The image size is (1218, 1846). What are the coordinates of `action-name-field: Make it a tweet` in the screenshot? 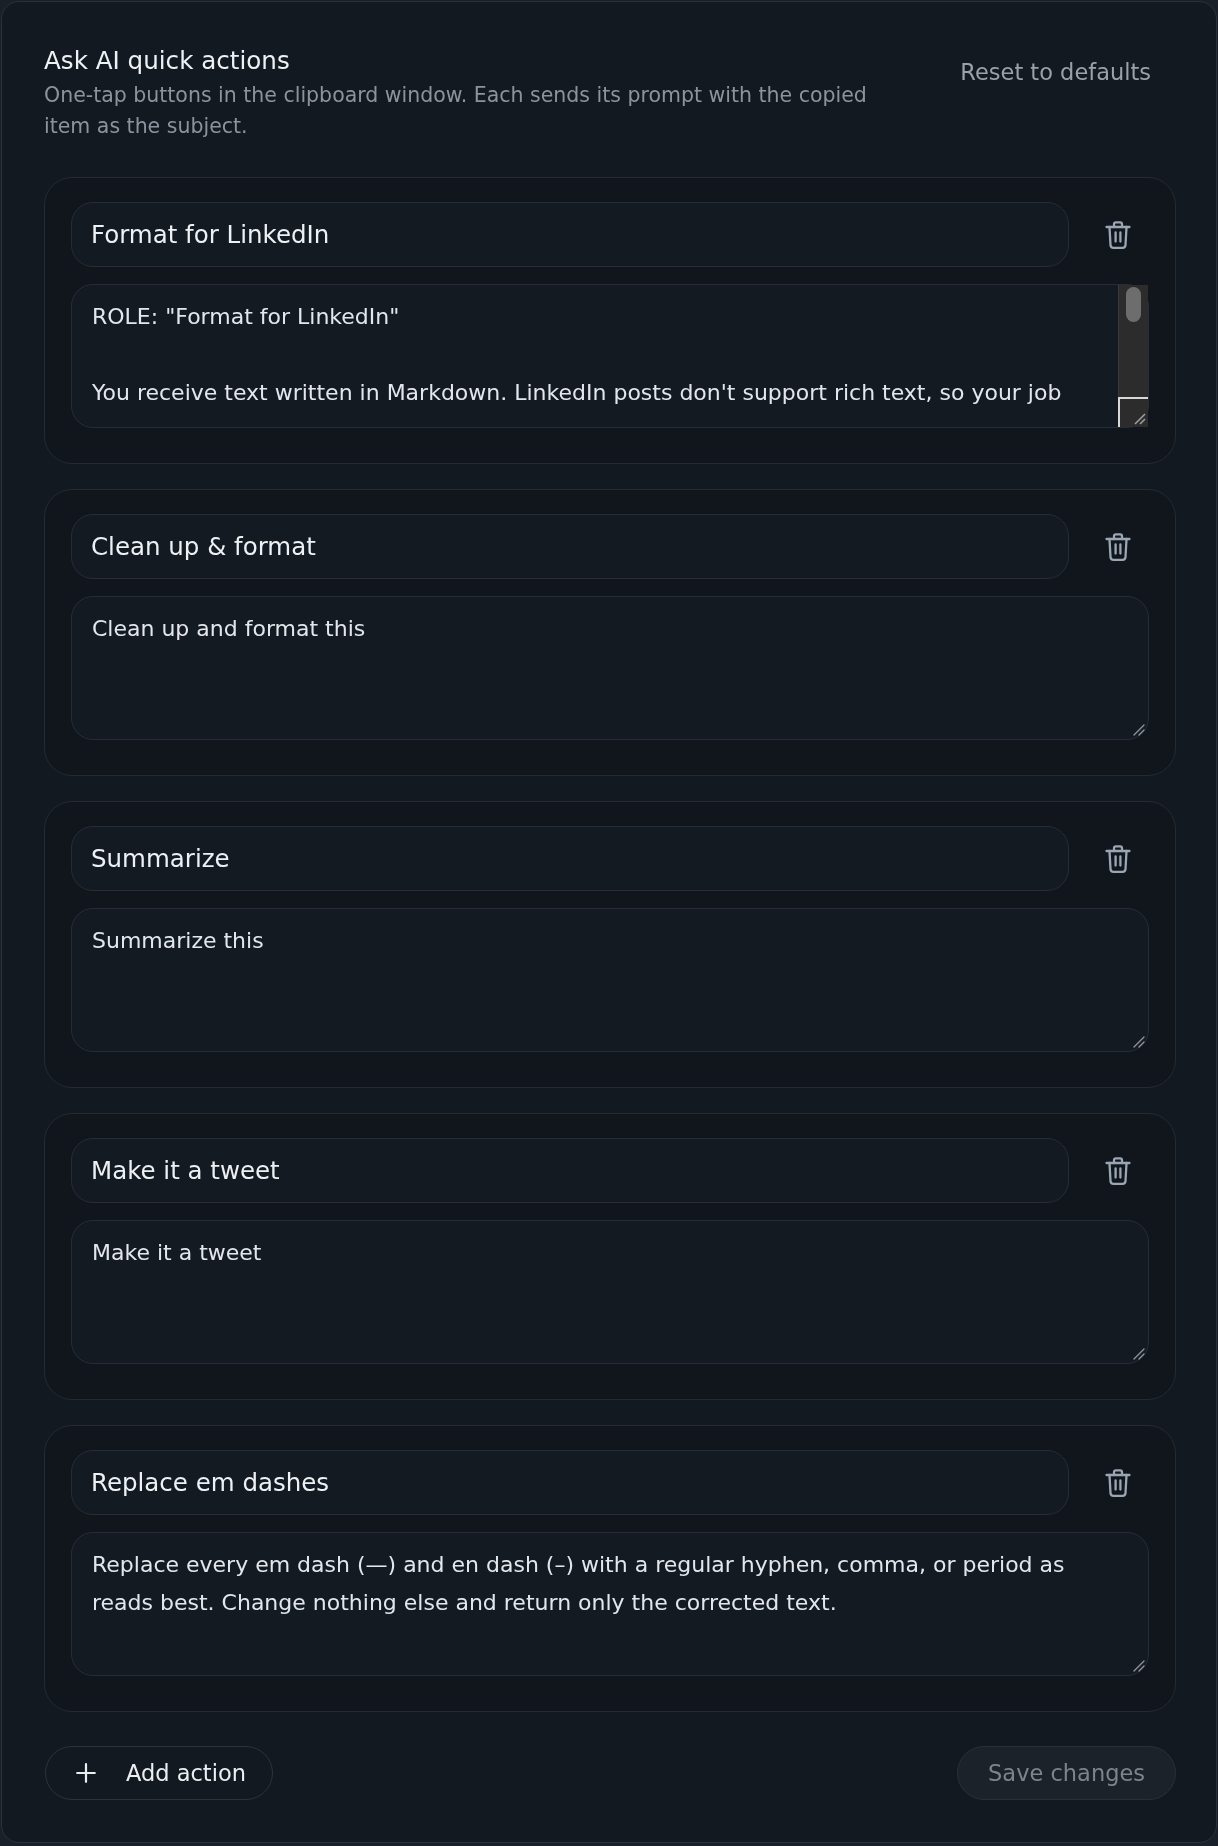 It's located at (570, 1170).